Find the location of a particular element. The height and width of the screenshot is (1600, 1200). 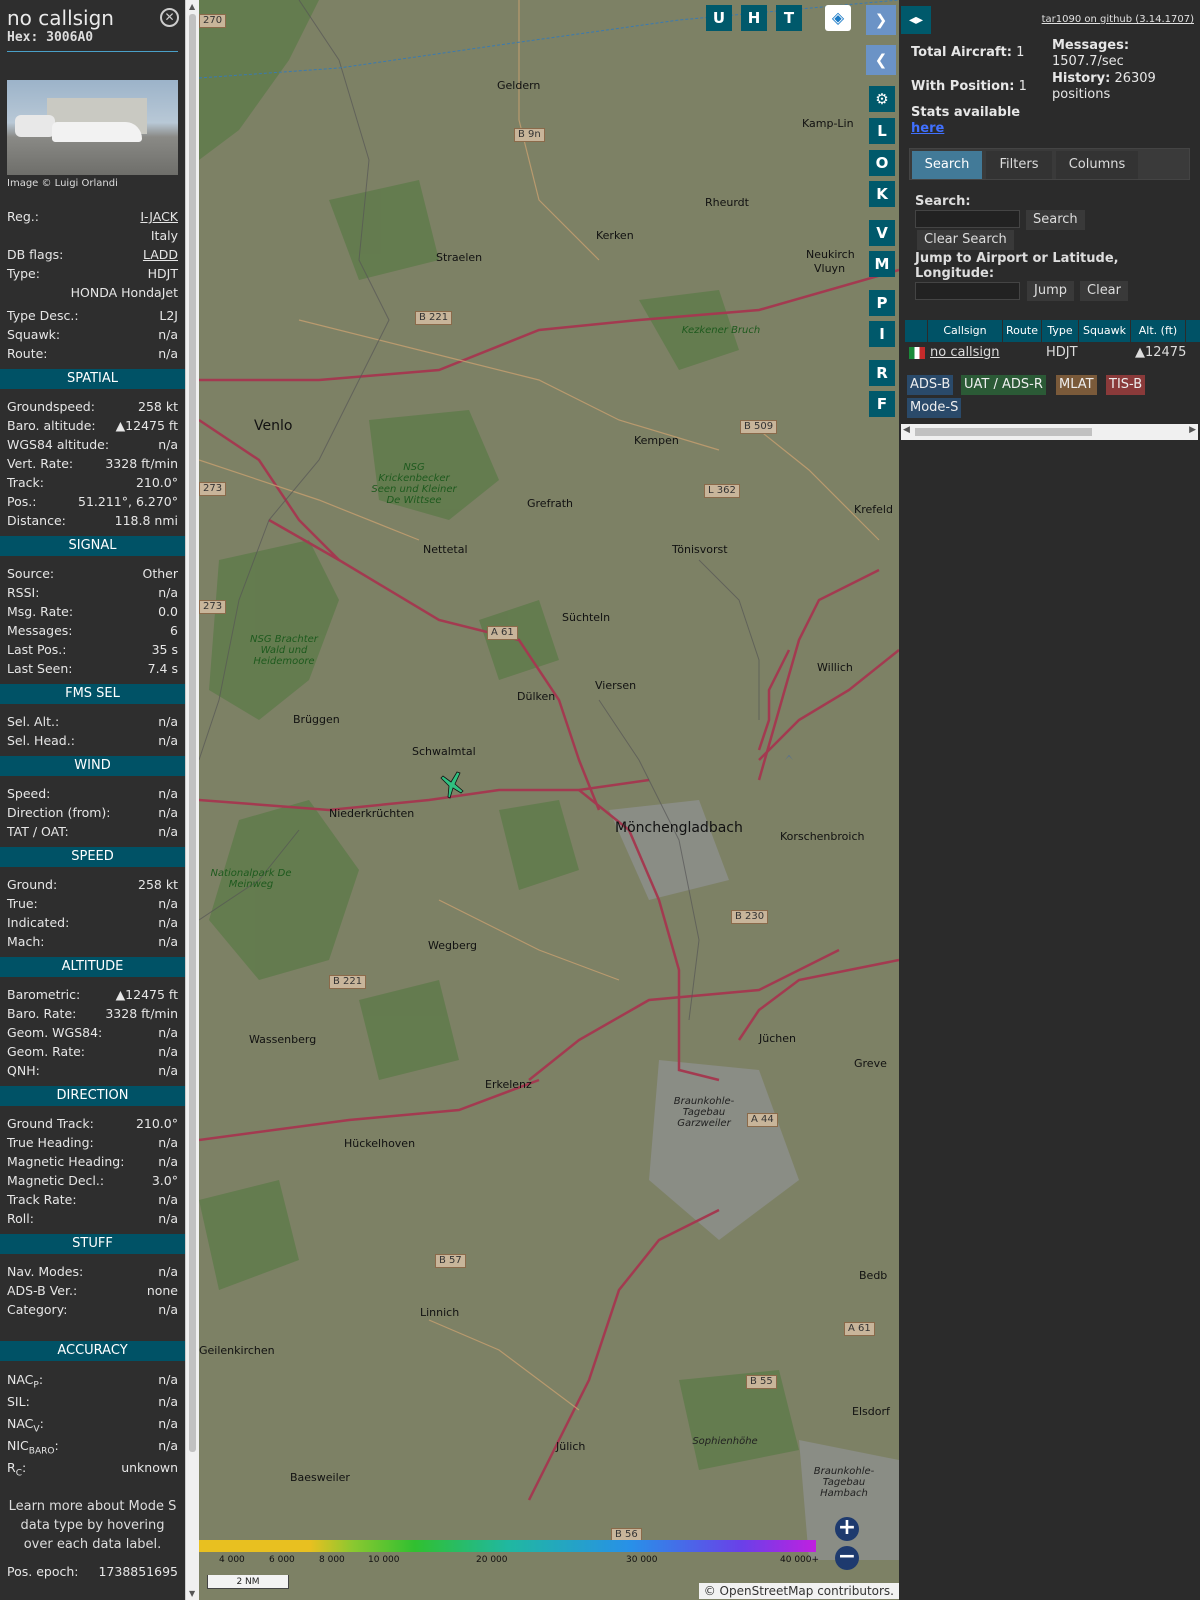

section-spatial: SPATIAL is located at coordinates (92, 379).